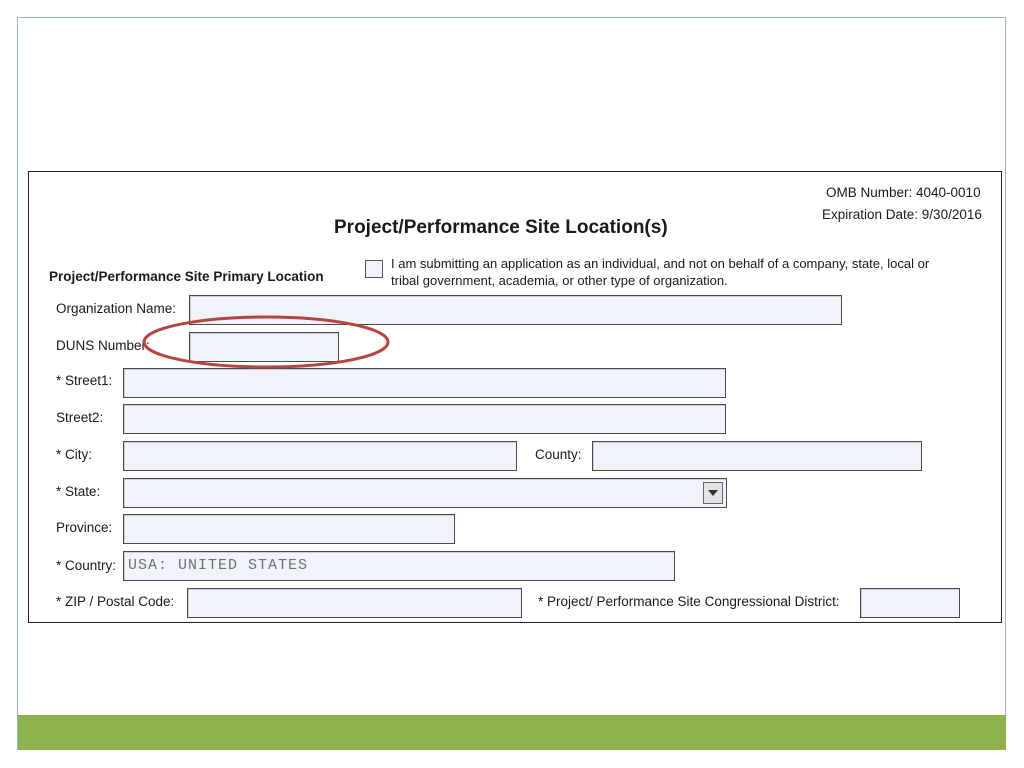  What do you see at coordinates (103, 345) in the screenshot?
I see `duns-number-label: DUNS Number:` at bounding box center [103, 345].